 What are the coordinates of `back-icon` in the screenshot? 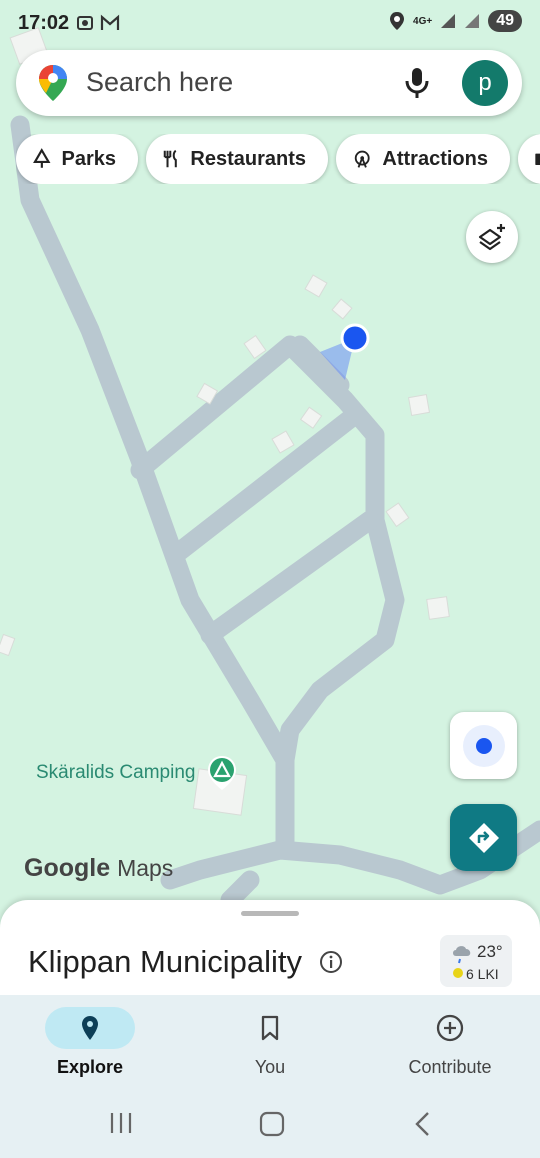 It's located at (422, 1124).